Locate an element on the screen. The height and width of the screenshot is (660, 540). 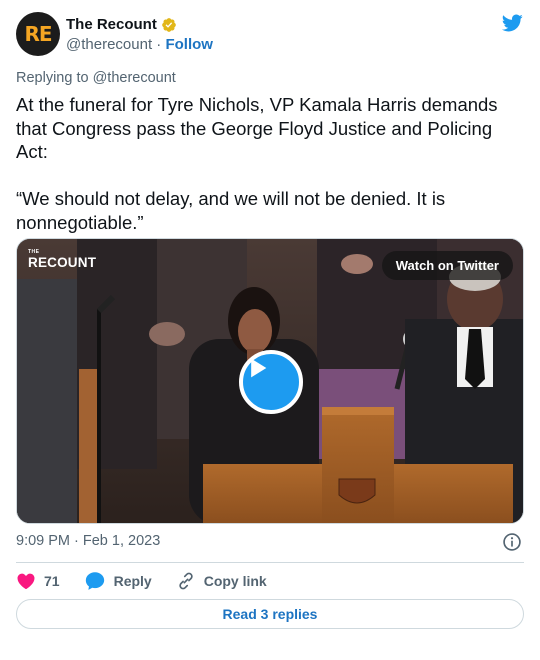
reply-button: Reply is located at coordinates (118, 581).